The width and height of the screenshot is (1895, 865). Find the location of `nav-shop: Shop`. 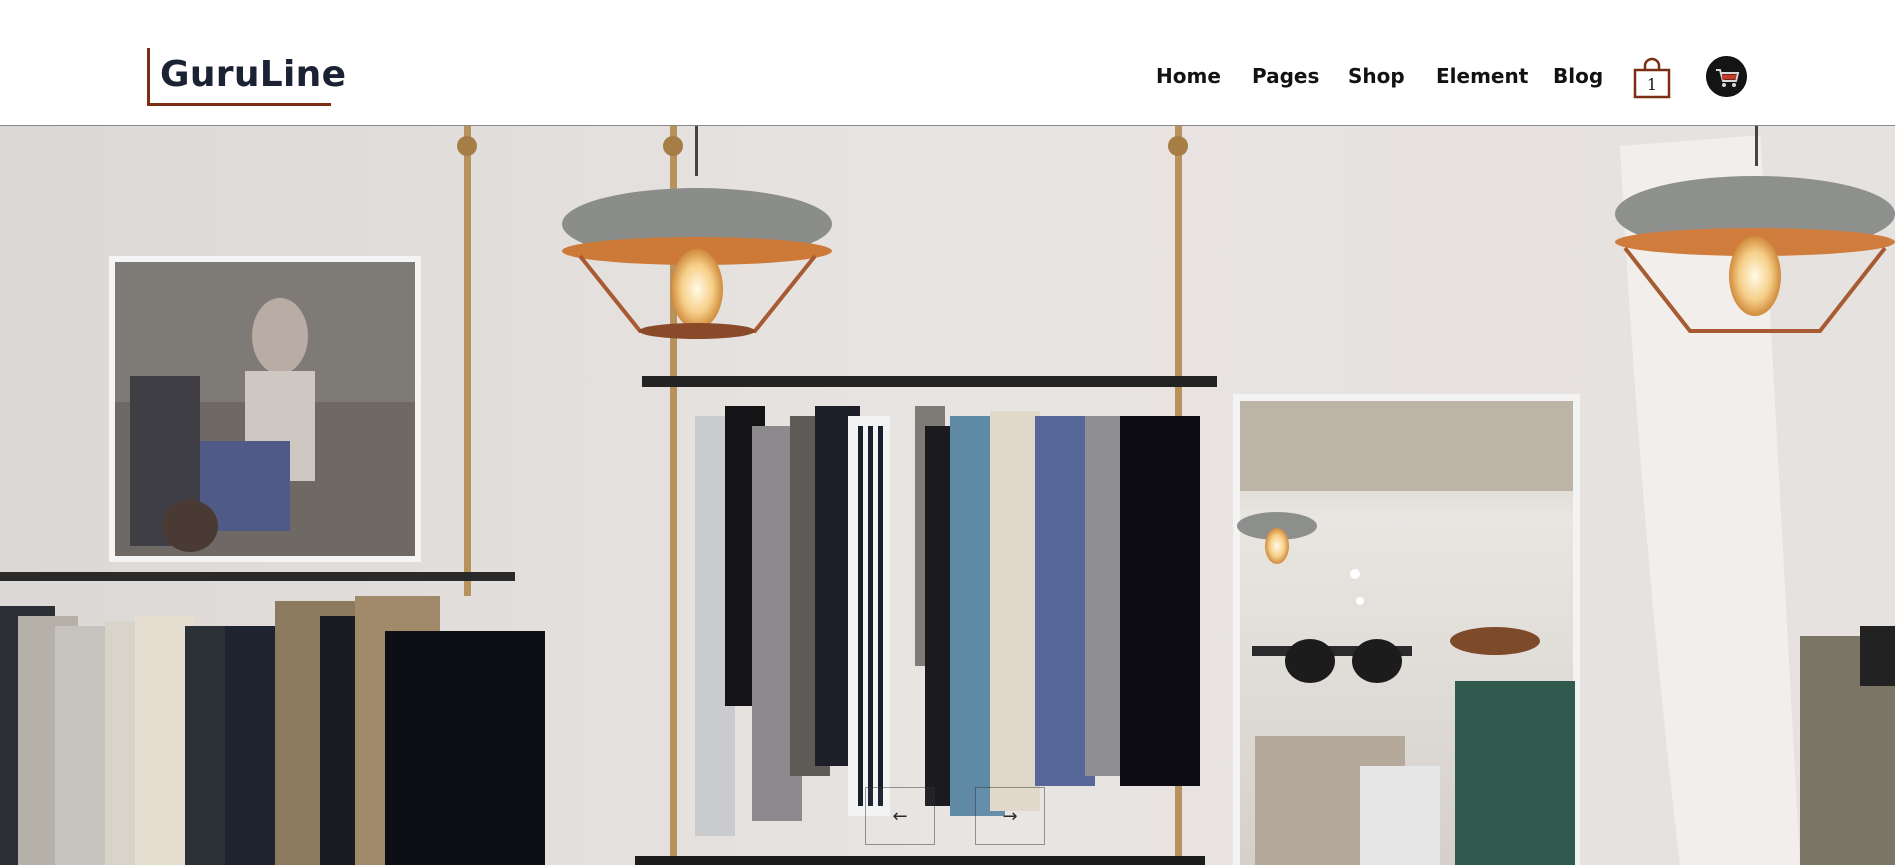

nav-shop: Shop is located at coordinates (1376, 76).